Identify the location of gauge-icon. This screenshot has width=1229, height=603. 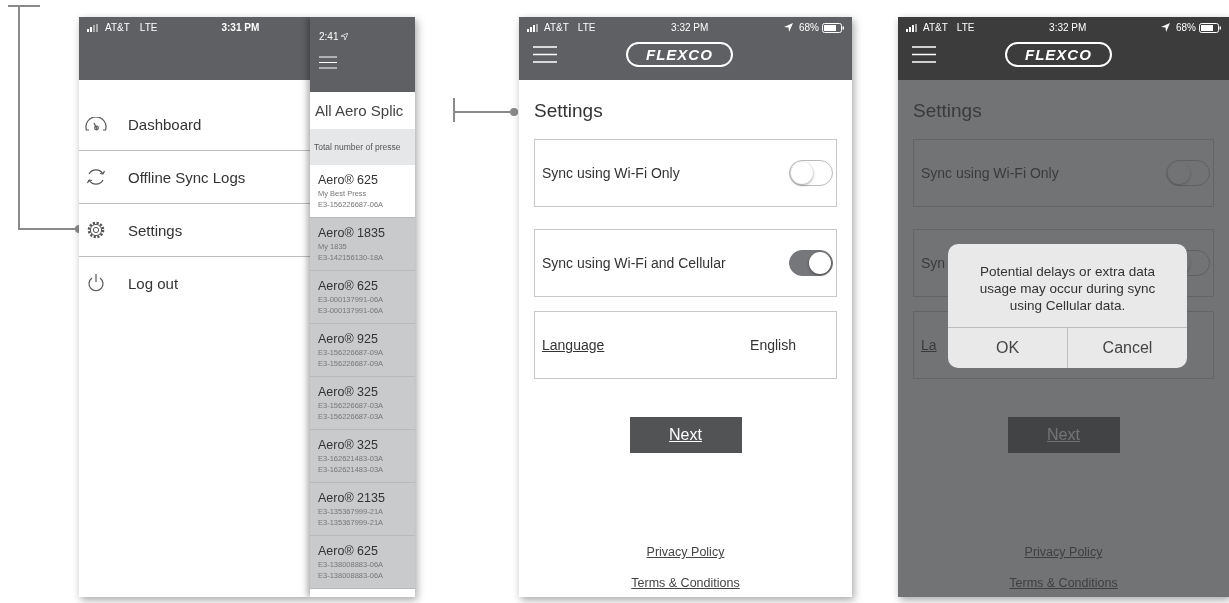
(96, 124).